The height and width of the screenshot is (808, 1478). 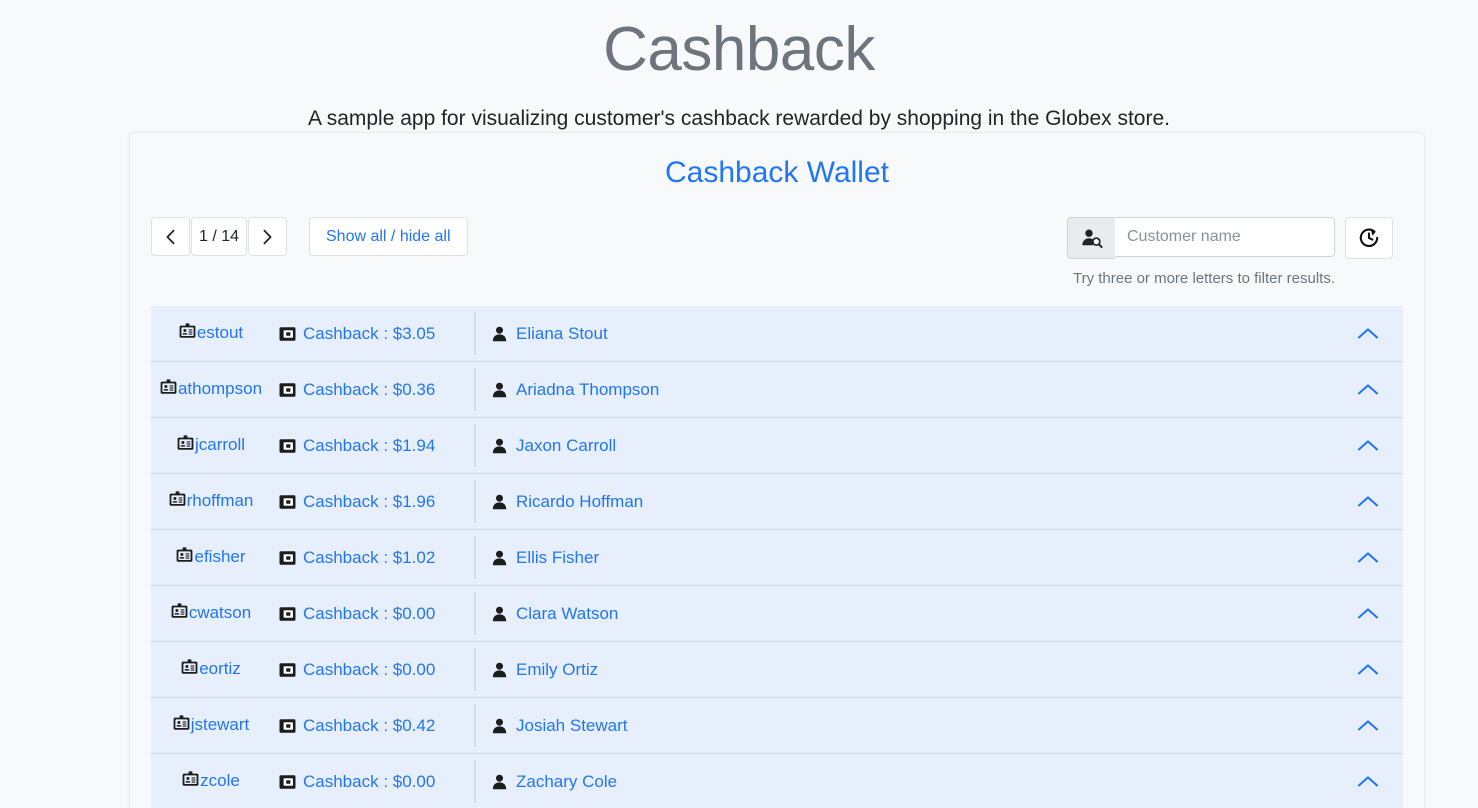 I want to click on row-customer-name-label: Jaxon Carroll, so click(x=566, y=445).